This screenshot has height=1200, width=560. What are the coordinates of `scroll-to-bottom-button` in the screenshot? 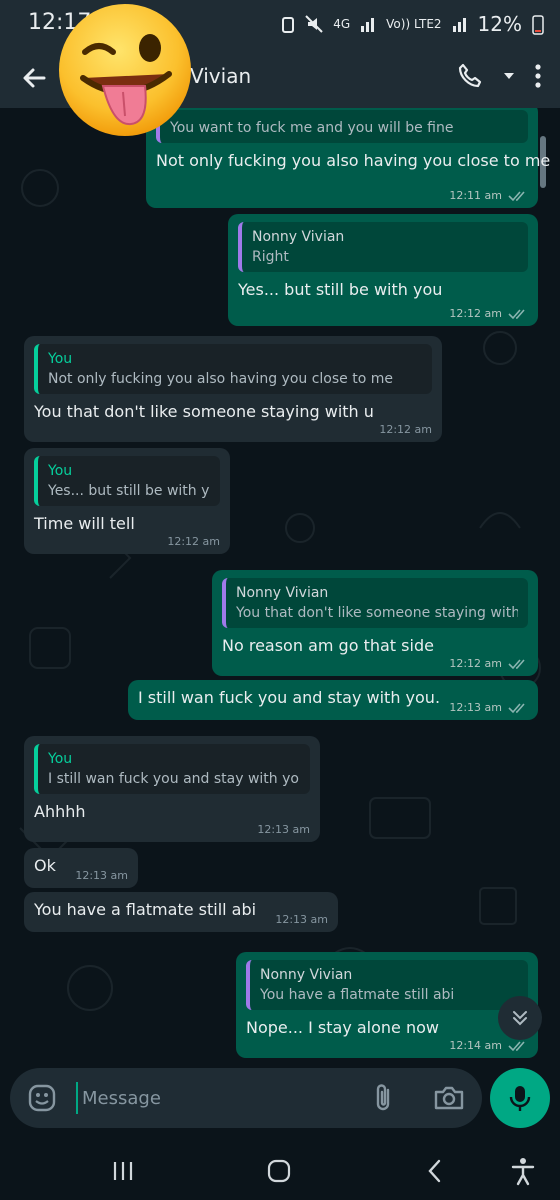 It's located at (520, 1018).